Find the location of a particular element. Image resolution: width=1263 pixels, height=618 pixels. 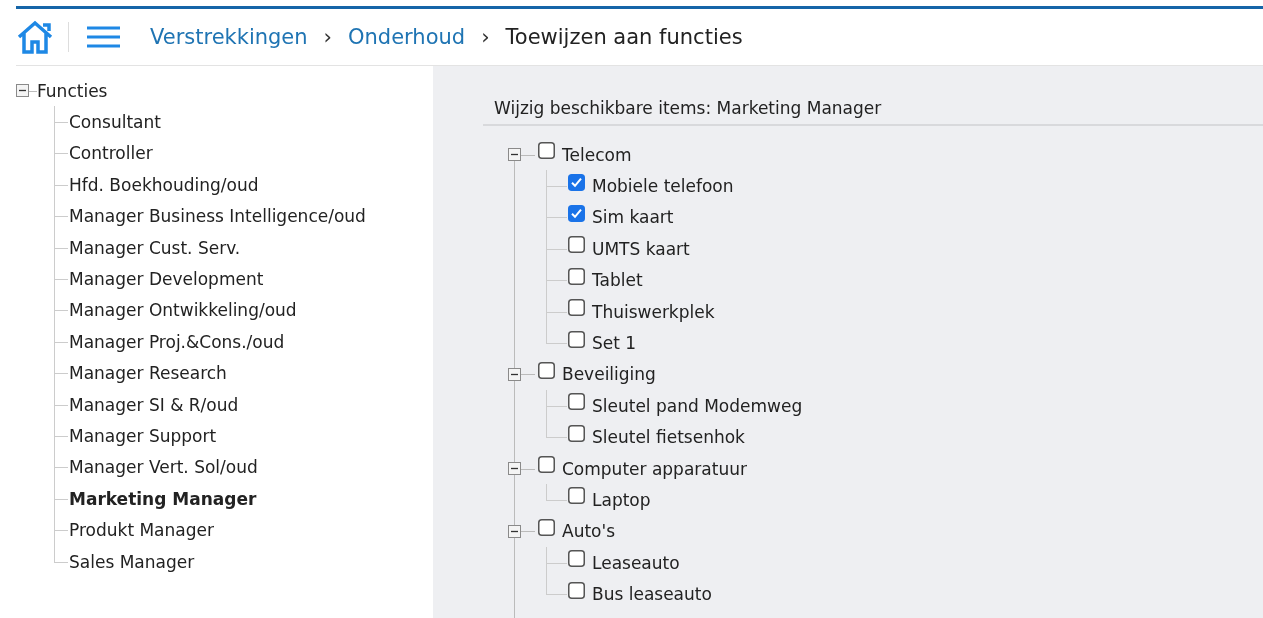

tree-item: Mobiele telefoon is located at coordinates (663, 186).